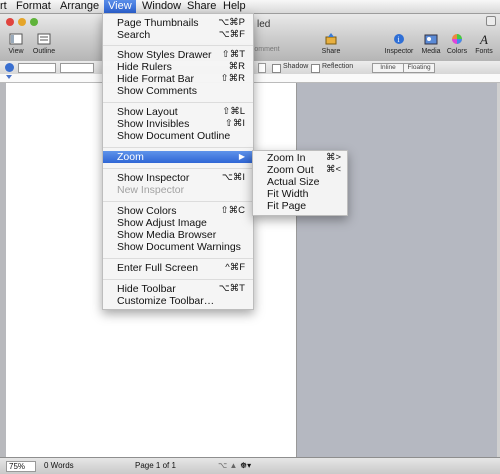 The image size is (500, 474). I want to click on menu-format: Format, so click(33, 6).